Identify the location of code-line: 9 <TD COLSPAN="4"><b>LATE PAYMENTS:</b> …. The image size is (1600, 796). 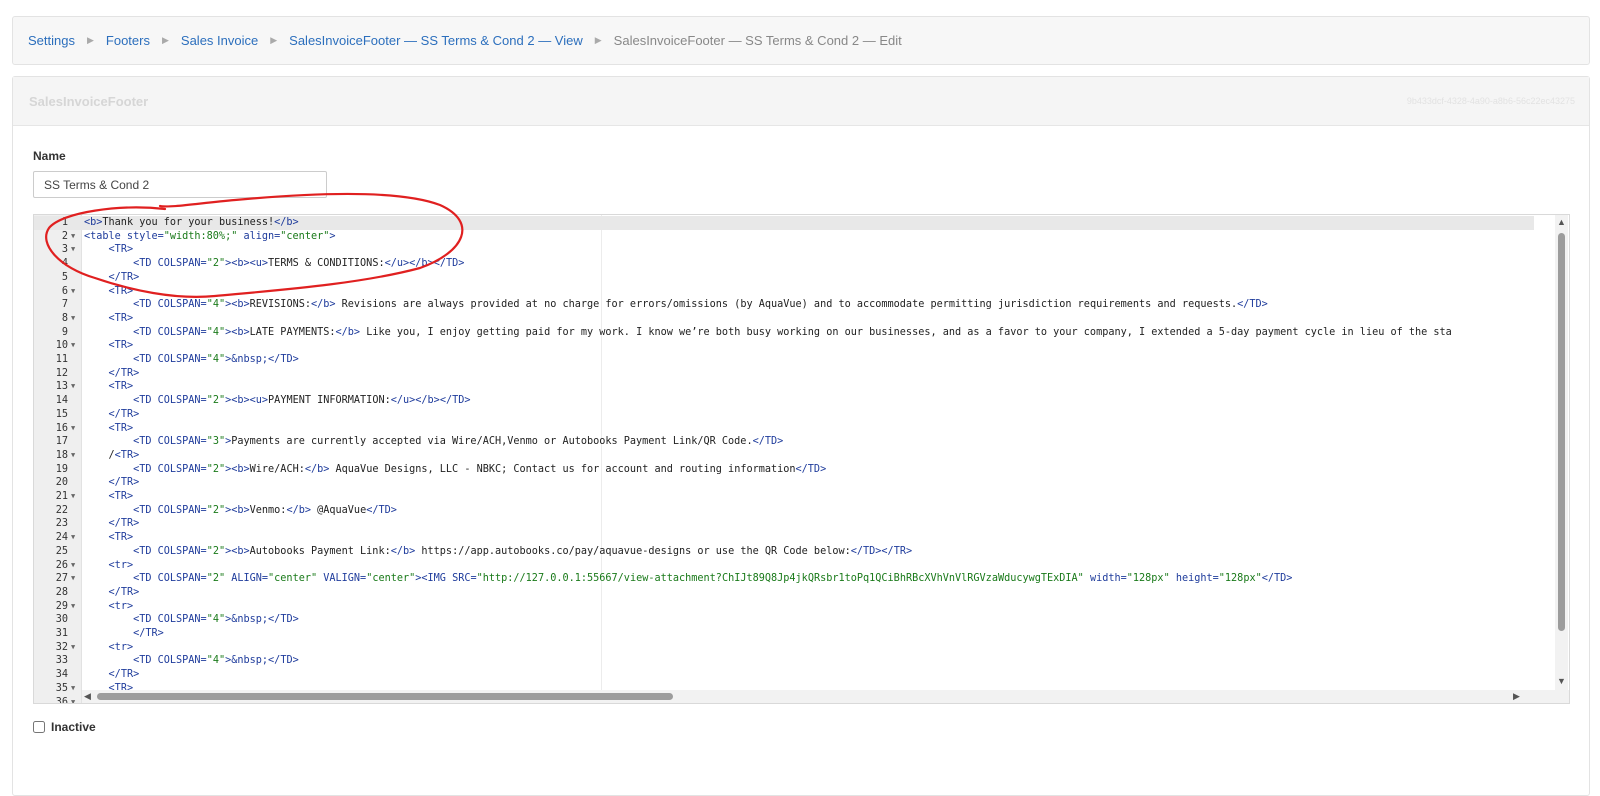
(784, 333).